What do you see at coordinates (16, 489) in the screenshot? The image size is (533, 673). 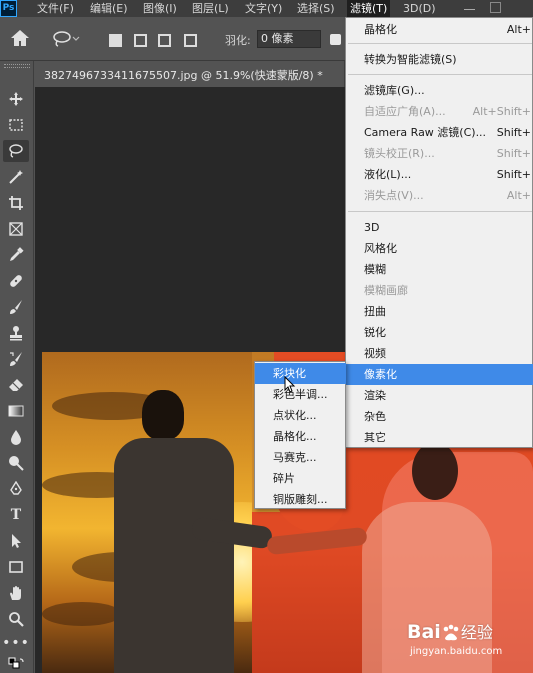 I see `pen-tool-icon` at bounding box center [16, 489].